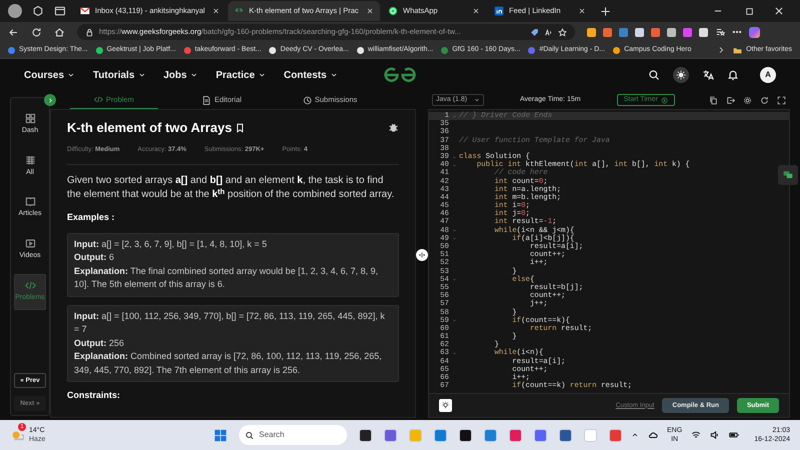 This screenshot has width=800, height=450. I want to click on fullscreen-icon, so click(781, 100).